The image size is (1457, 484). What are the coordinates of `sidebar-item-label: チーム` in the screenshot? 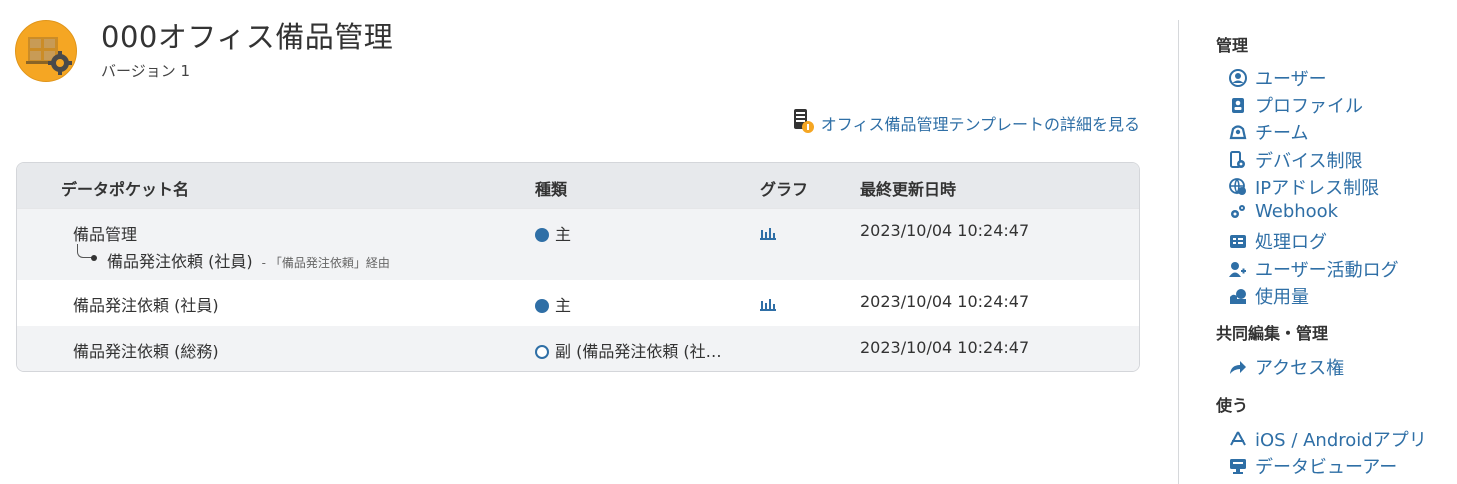 It's located at (1282, 133).